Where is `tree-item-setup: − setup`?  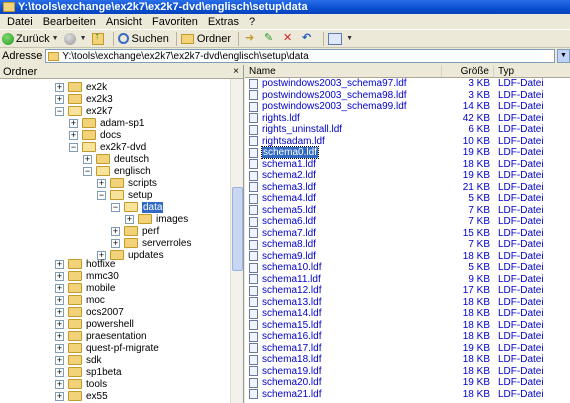
tree-item-setup: − setup is located at coordinates (124, 195).